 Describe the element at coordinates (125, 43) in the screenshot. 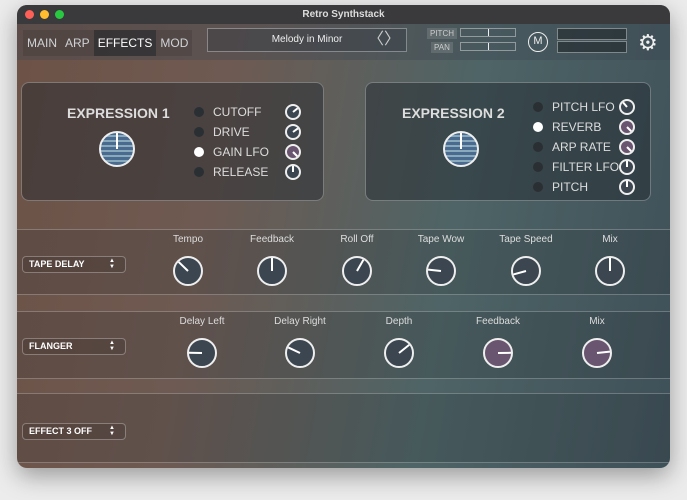

I see `tab-effects: EFFECTS` at that location.